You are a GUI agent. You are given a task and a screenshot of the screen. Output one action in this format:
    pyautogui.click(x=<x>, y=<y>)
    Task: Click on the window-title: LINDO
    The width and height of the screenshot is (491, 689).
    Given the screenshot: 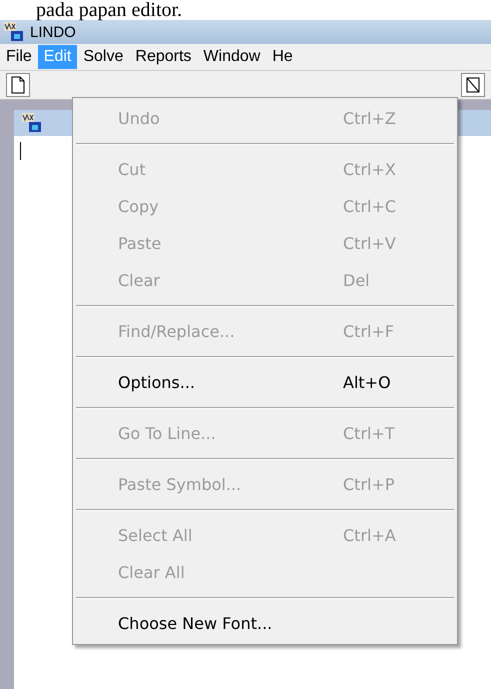 What is the action you would take?
    pyautogui.click(x=53, y=32)
    